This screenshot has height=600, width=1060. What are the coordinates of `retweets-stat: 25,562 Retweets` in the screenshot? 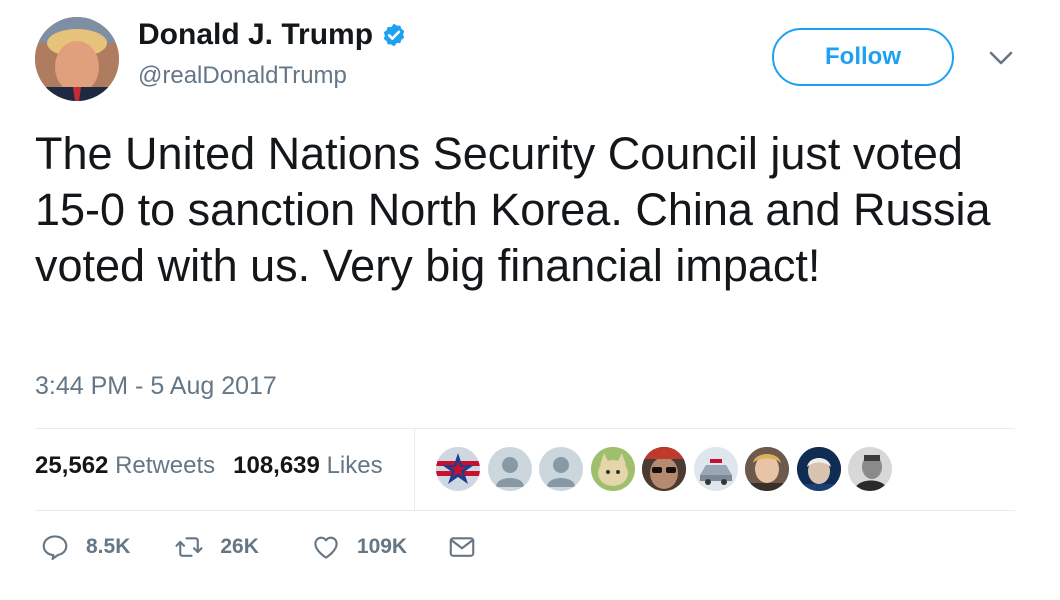 It's located at (125, 466).